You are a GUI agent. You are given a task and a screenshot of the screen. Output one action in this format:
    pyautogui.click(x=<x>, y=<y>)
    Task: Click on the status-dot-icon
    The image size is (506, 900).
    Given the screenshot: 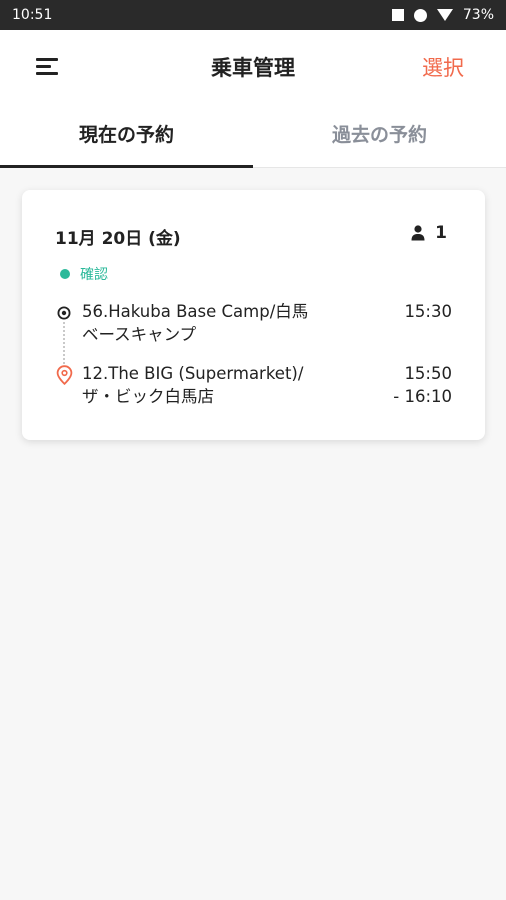 What is the action you would take?
    pyautogui.click(x=65, y=274)
    